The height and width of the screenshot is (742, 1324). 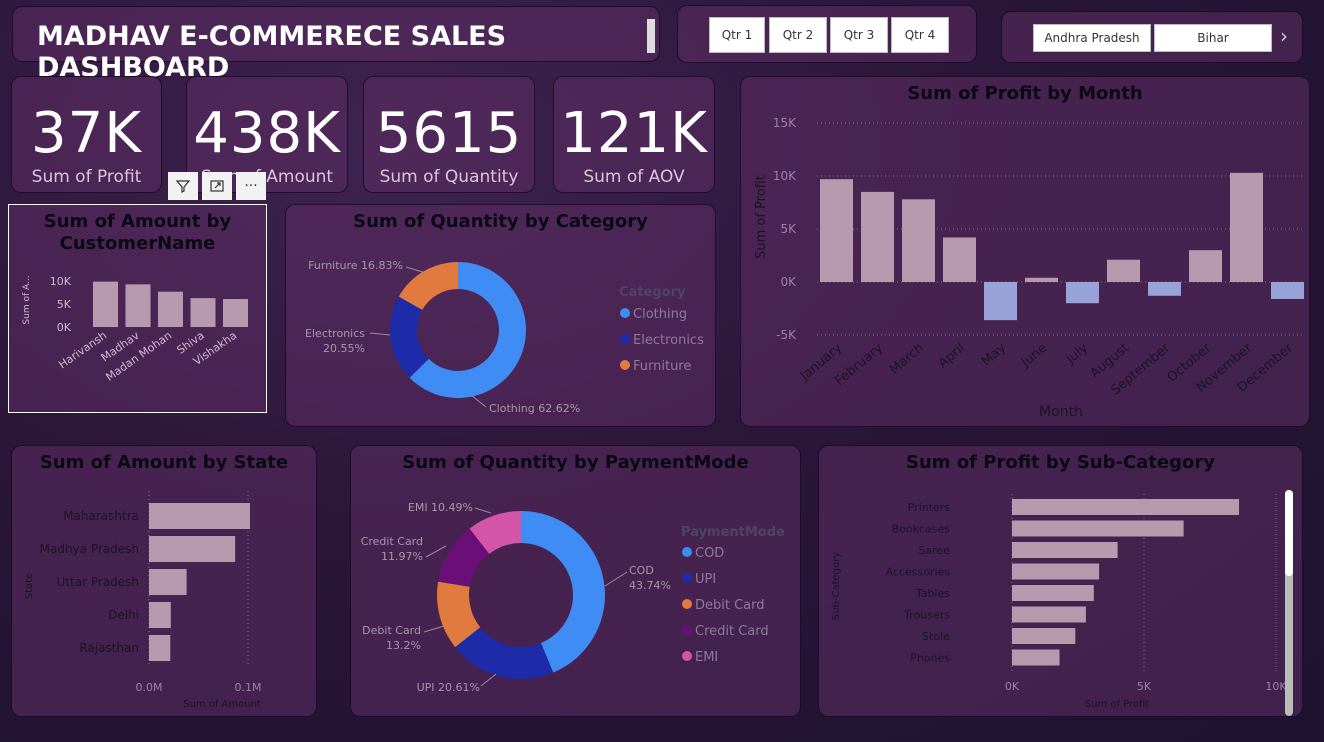 I want to click on y-axis-label: Sub-Category, so click(x=836, y=586).